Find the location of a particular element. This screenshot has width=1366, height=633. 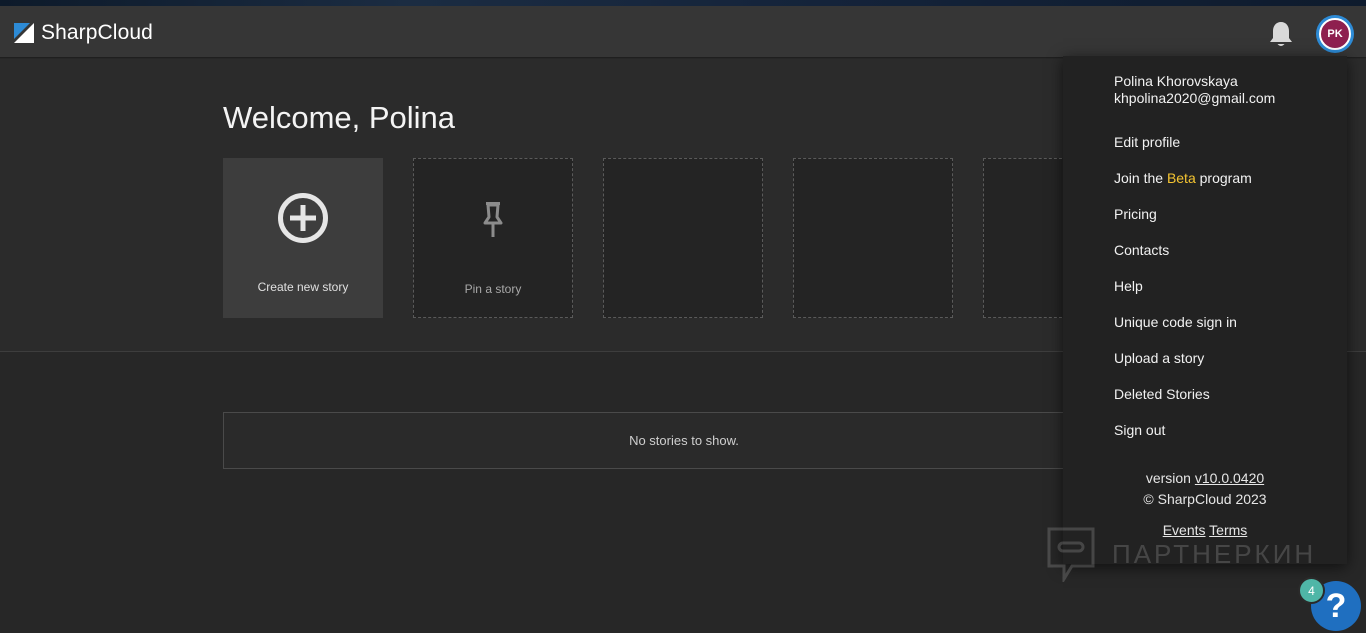

empty-message: No stories to show. is located at coordinates (684, 440).